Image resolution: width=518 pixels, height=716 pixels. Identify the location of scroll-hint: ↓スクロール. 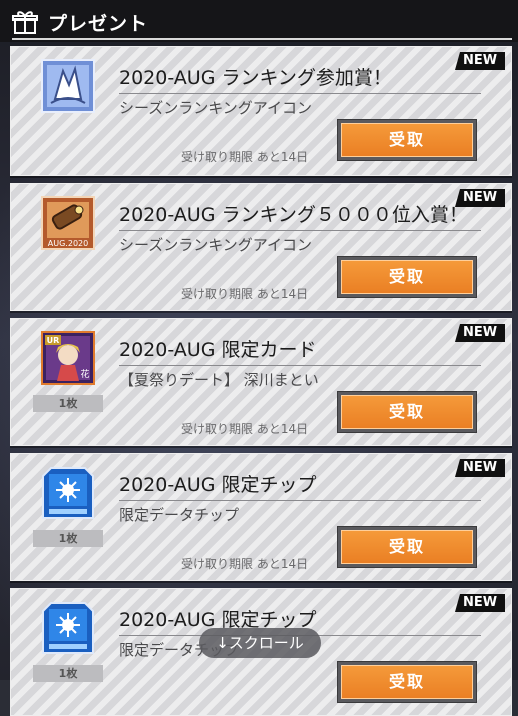
(260, 643).